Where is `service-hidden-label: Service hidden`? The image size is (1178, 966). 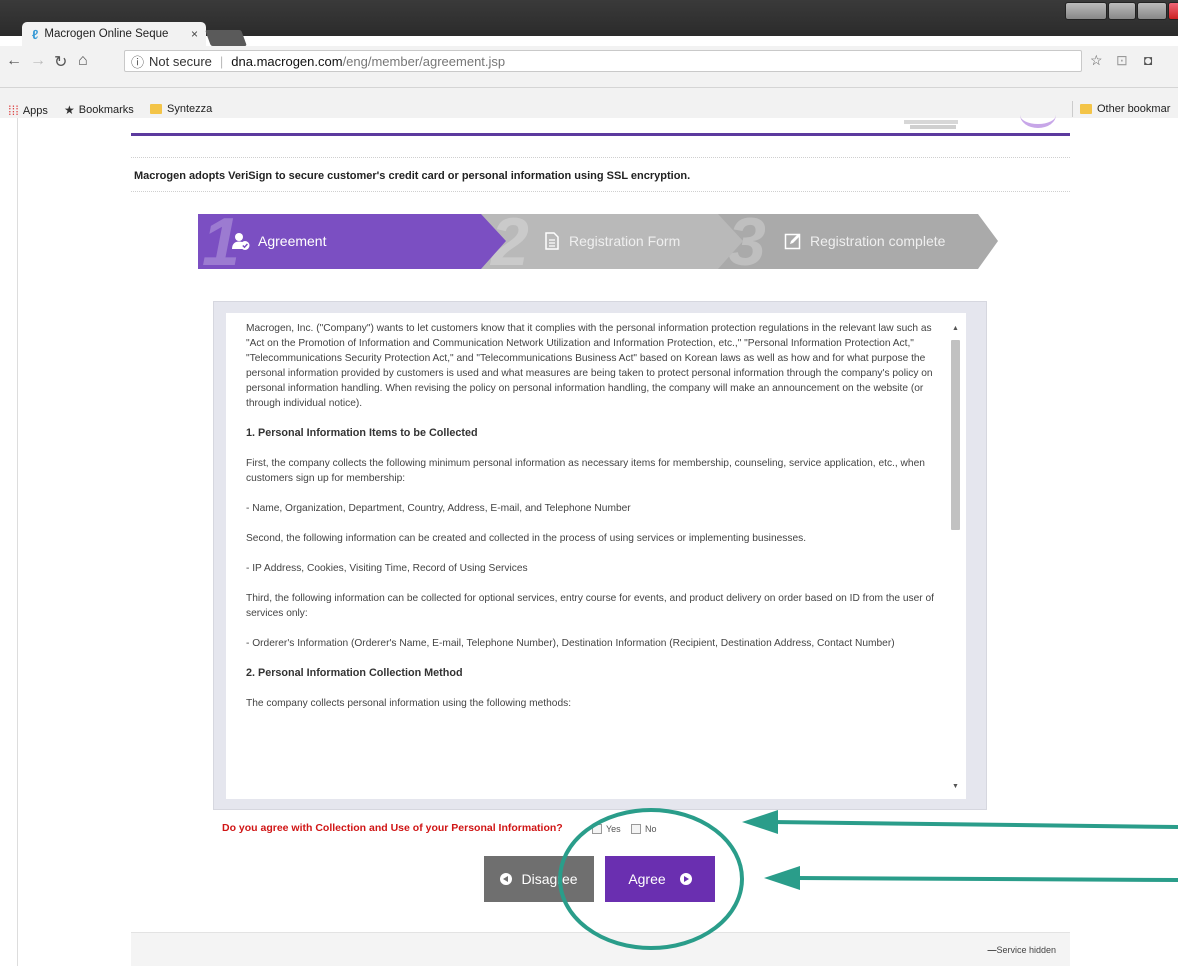 service-hidden-label: Service hidden is located at coordinates (1026, 950).